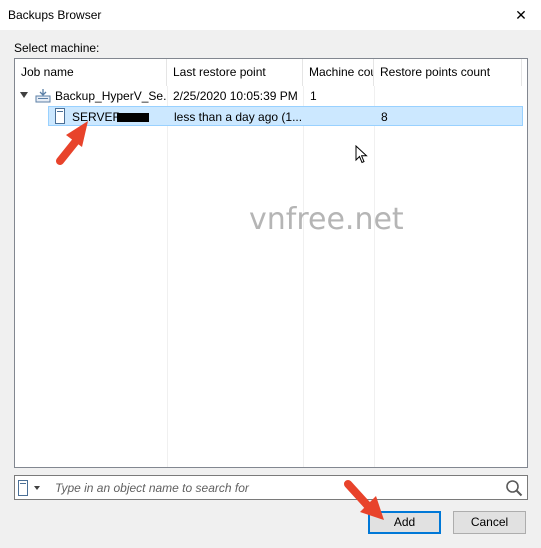 This screenshot has height=548, width=541. I want to click on select-machine-label: Select machine:, so click(57, 48).